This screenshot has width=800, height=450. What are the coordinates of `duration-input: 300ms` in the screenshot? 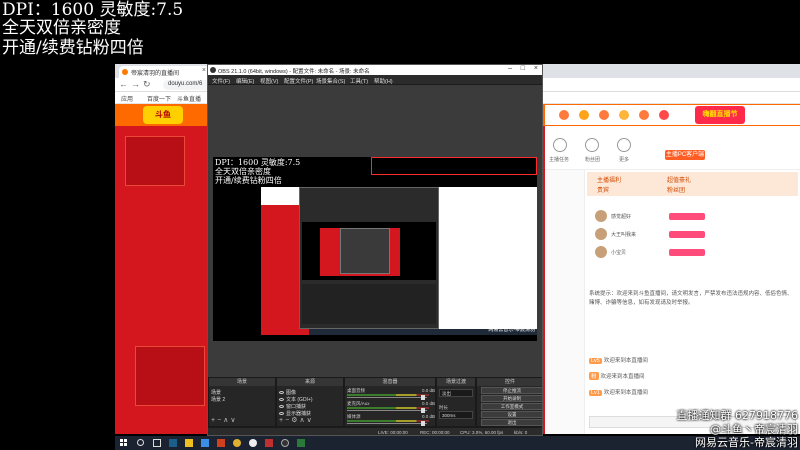 It's located at (456, 415).